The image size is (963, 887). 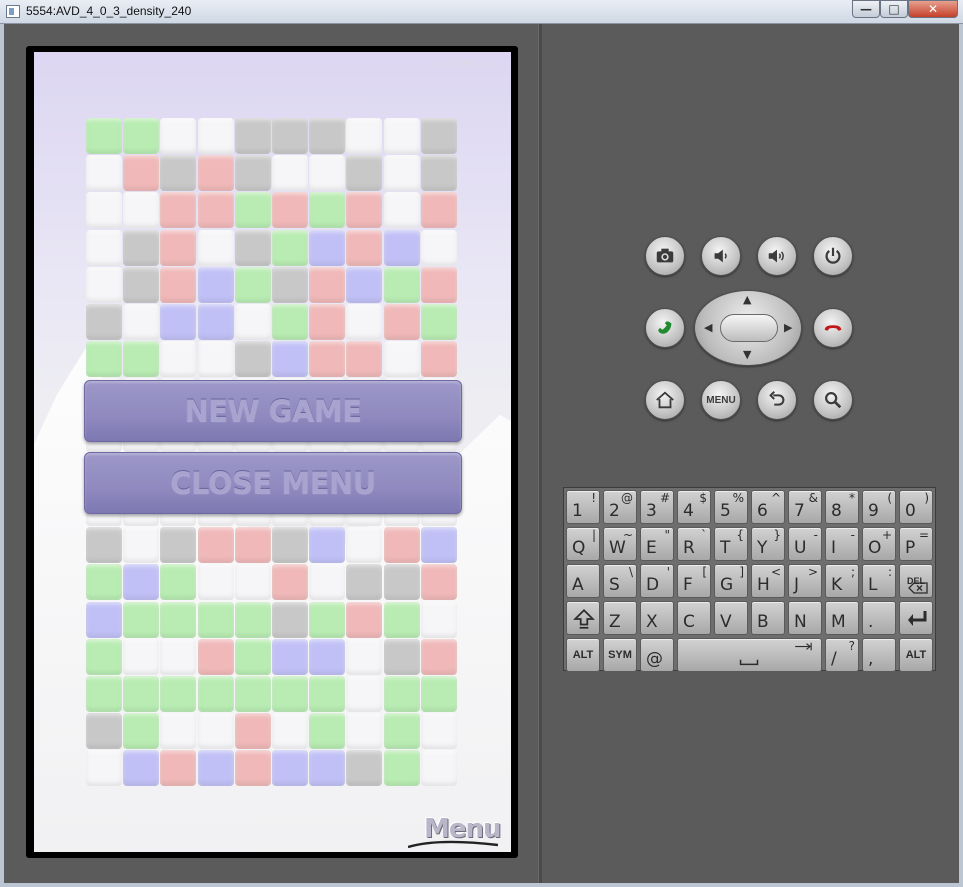 What do you see at coordinates (747, 354) in the screenshot?
I see `dpad-down-icon: ▼` at bounding box center [747, 354].